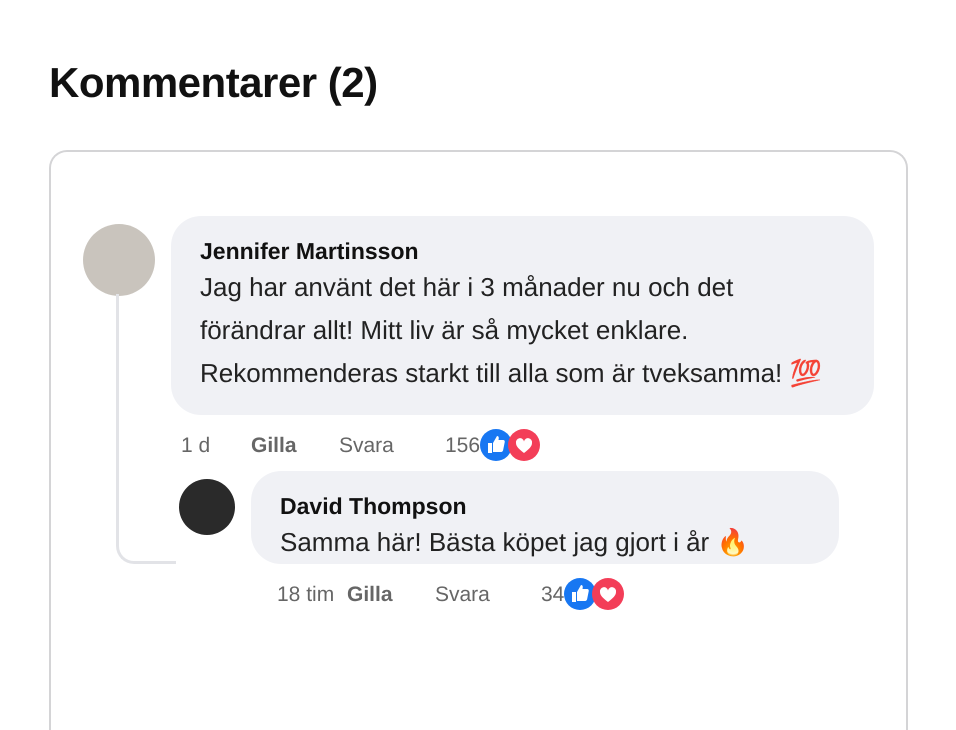 The image size is (956, 730). I want to click on reaction-count: 34, so click(552, 595).